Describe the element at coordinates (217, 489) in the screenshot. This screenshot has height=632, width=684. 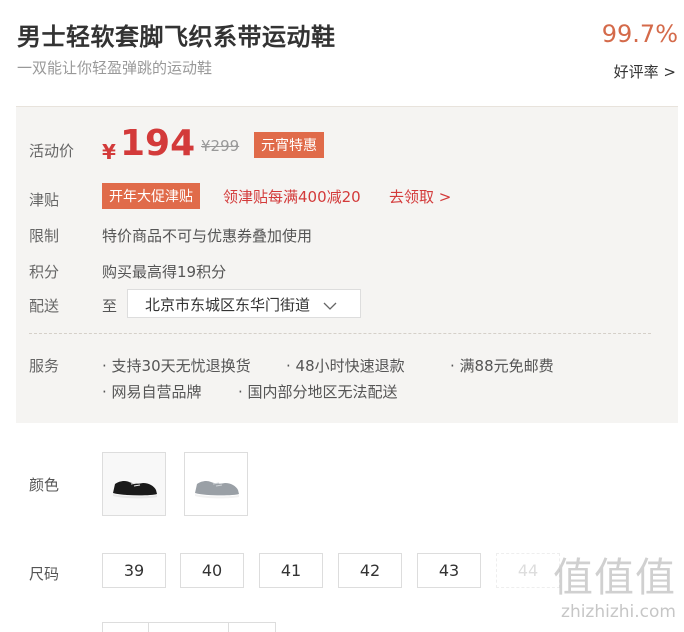
I see `gray-shoe-icon` at that location.